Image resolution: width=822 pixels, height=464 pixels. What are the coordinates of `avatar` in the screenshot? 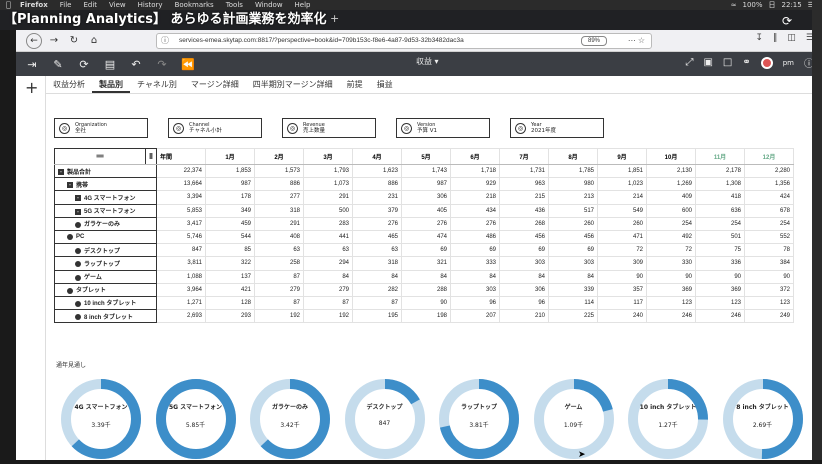 It's located at (766, 62).